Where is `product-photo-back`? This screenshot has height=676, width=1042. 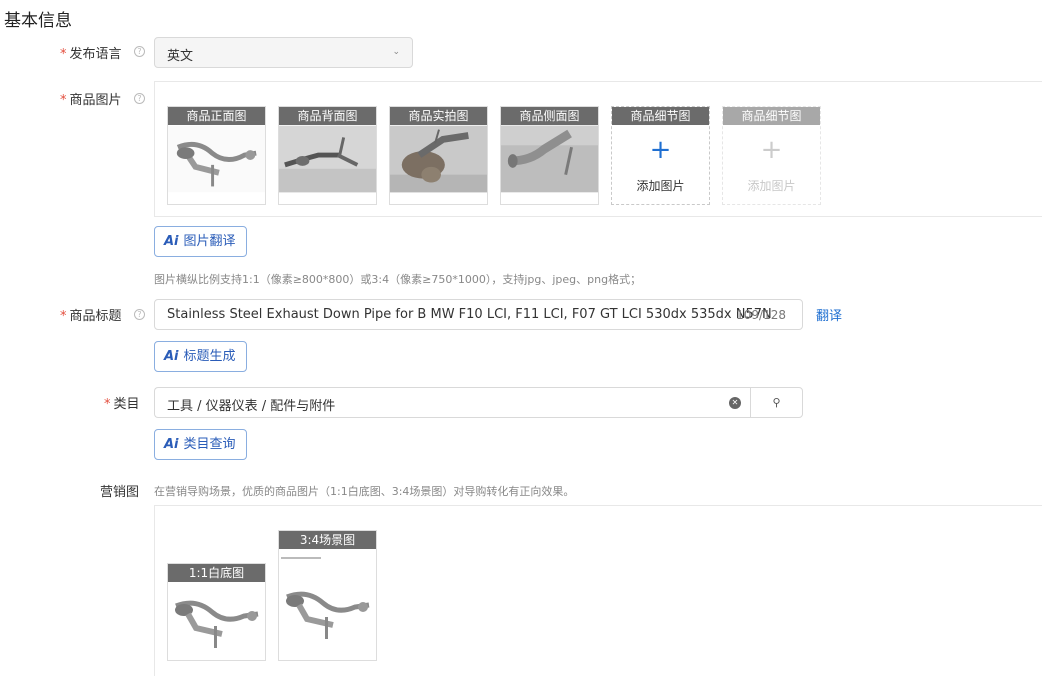
product-photo-back is located at coordinates (327, 159).